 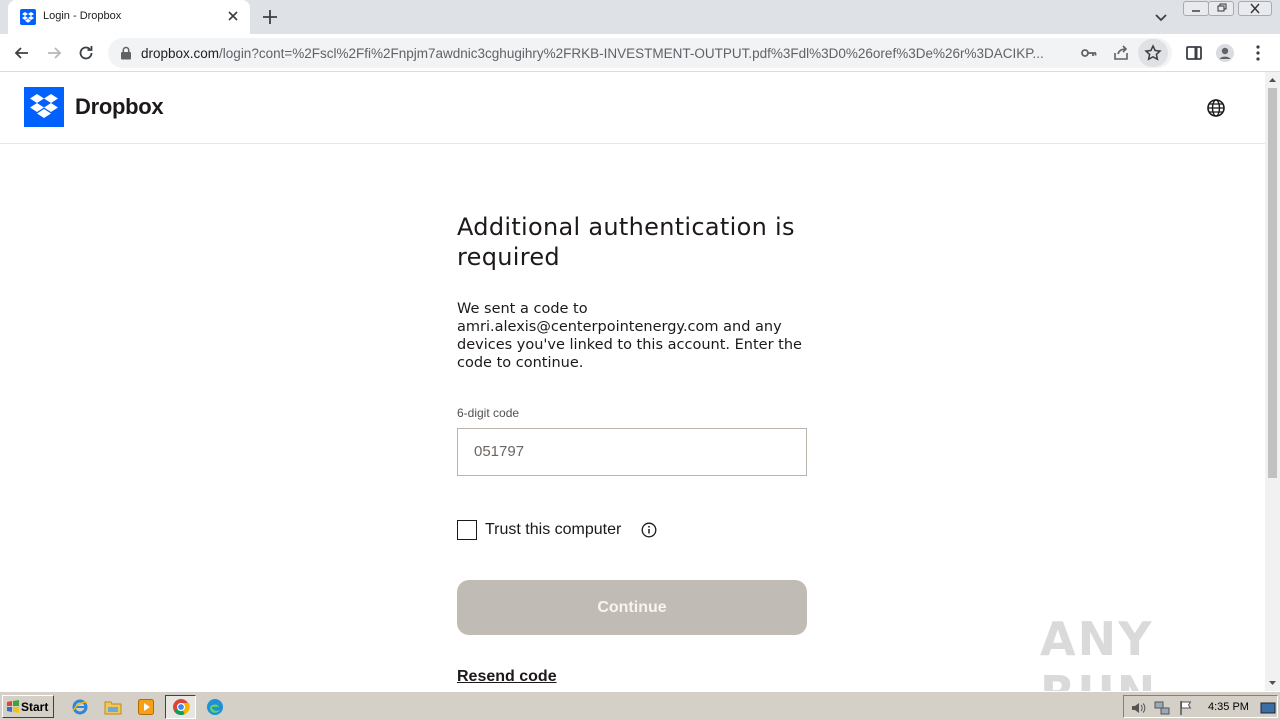 What do you see at coordinates (1272, 683) in the screenshot?
I see `scroll-down-icon` at bounding box center [1272, 683].